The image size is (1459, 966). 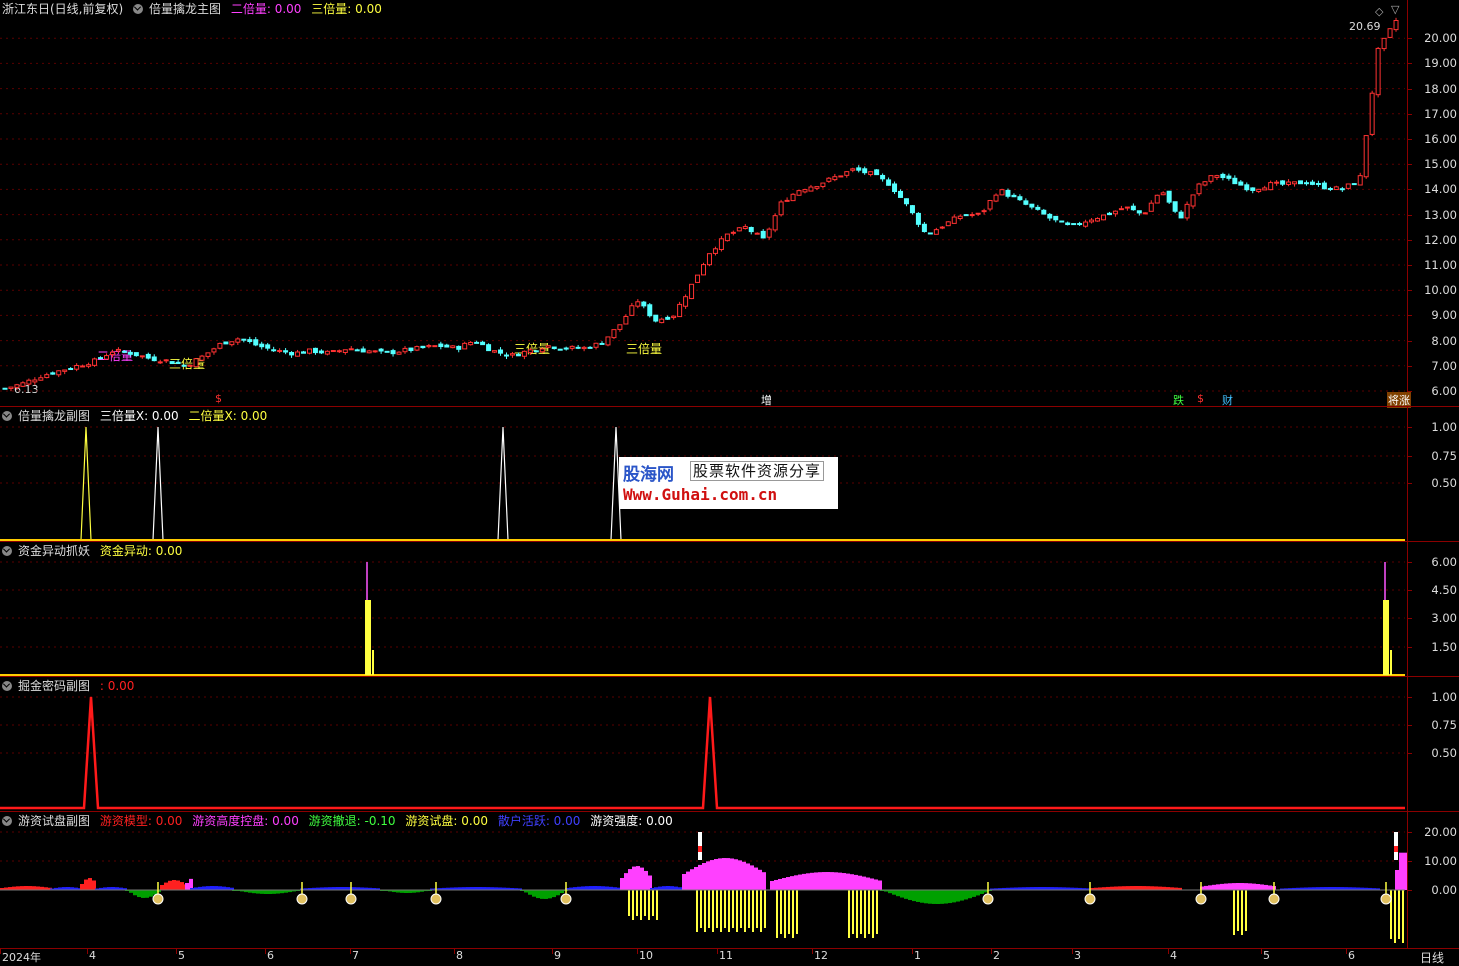 I want to click on sub2-y-tick-2: 3.00, so click(x=1444, y=618).